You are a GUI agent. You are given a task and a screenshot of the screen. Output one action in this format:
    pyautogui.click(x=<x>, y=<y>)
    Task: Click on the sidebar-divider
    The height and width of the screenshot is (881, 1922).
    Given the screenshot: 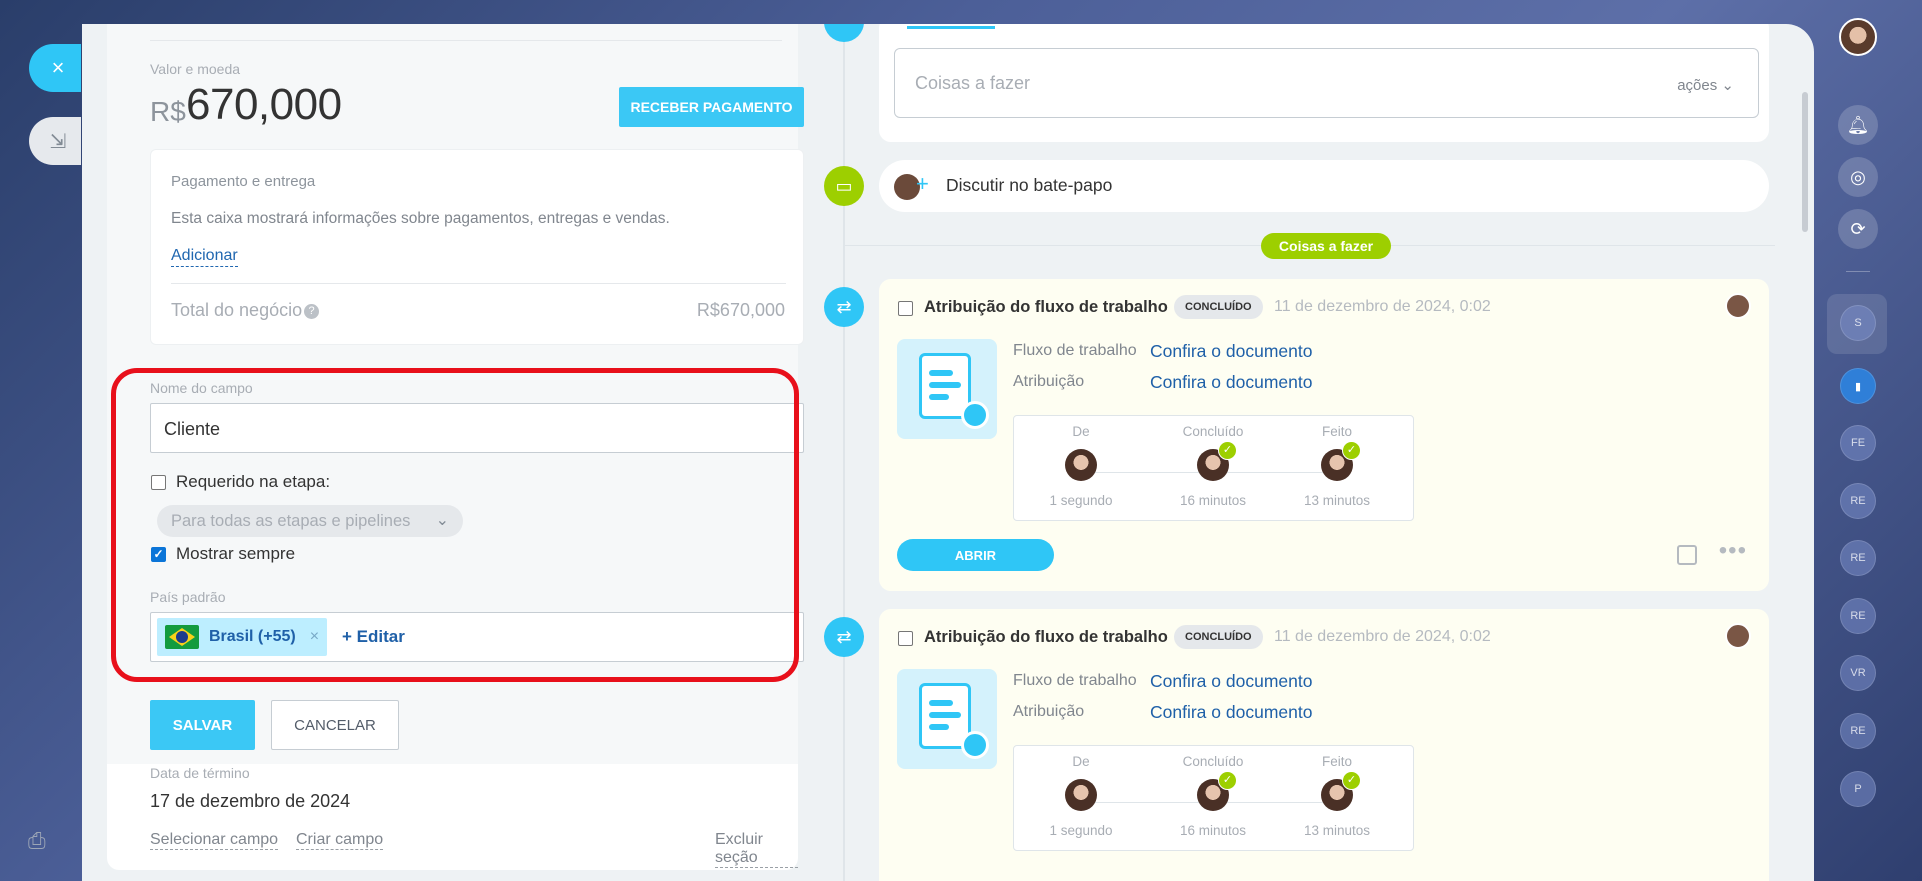 What is the action you would take?
    pyautogui.click(x=1858, y=271)
    